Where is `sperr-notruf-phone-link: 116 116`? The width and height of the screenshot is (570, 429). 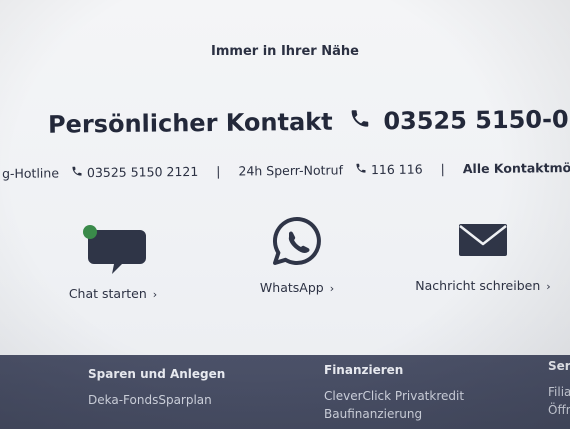 sperr-notruf-phone-link: 116 116 is located at coordinates (397, 170).